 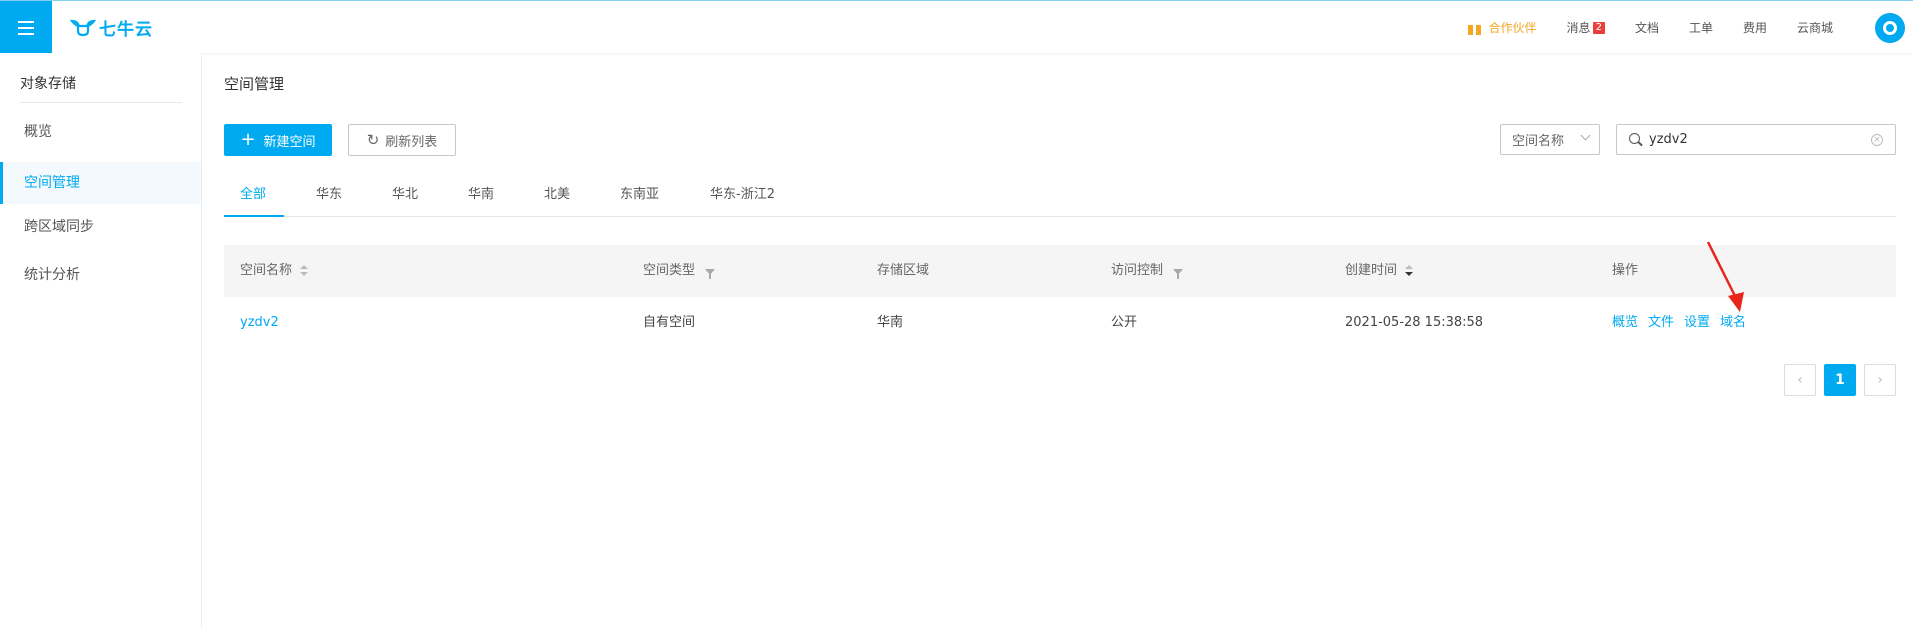 I want to click on refresh-list-button: ↻ 刷新列表, so click(x=402, y=140).